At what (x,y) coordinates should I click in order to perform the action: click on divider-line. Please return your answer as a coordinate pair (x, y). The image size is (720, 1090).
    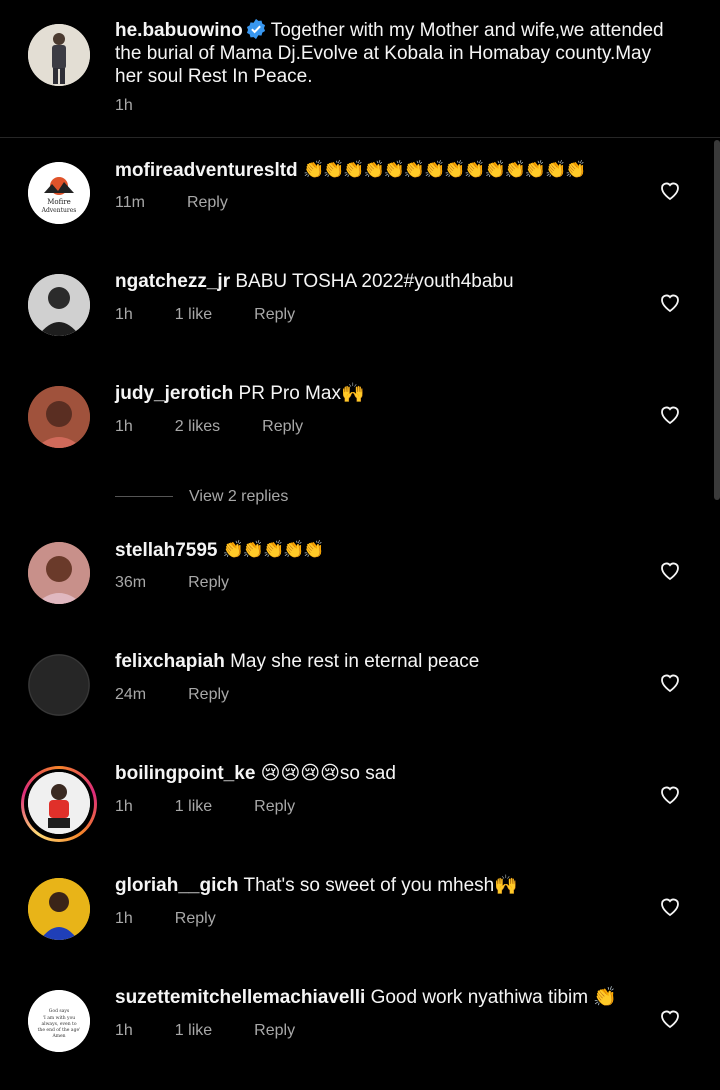
    Looking at the image, I should click on (144, 497).